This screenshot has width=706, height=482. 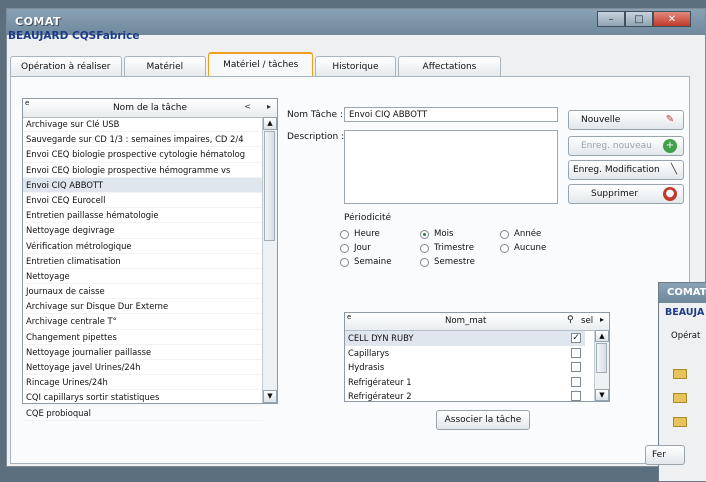 I want to click on minimize-button: –, so click(x=611, y=19).